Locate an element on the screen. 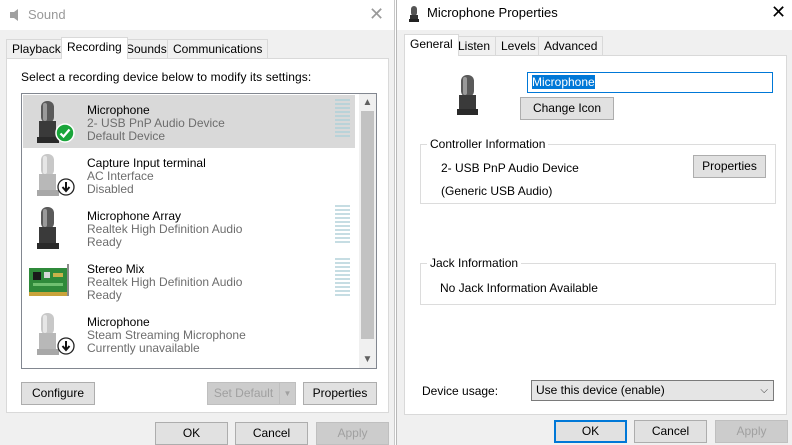 The width and height of the screenshot is (792, 445). tab-recording: Recording is located at coordinates (94, 48).